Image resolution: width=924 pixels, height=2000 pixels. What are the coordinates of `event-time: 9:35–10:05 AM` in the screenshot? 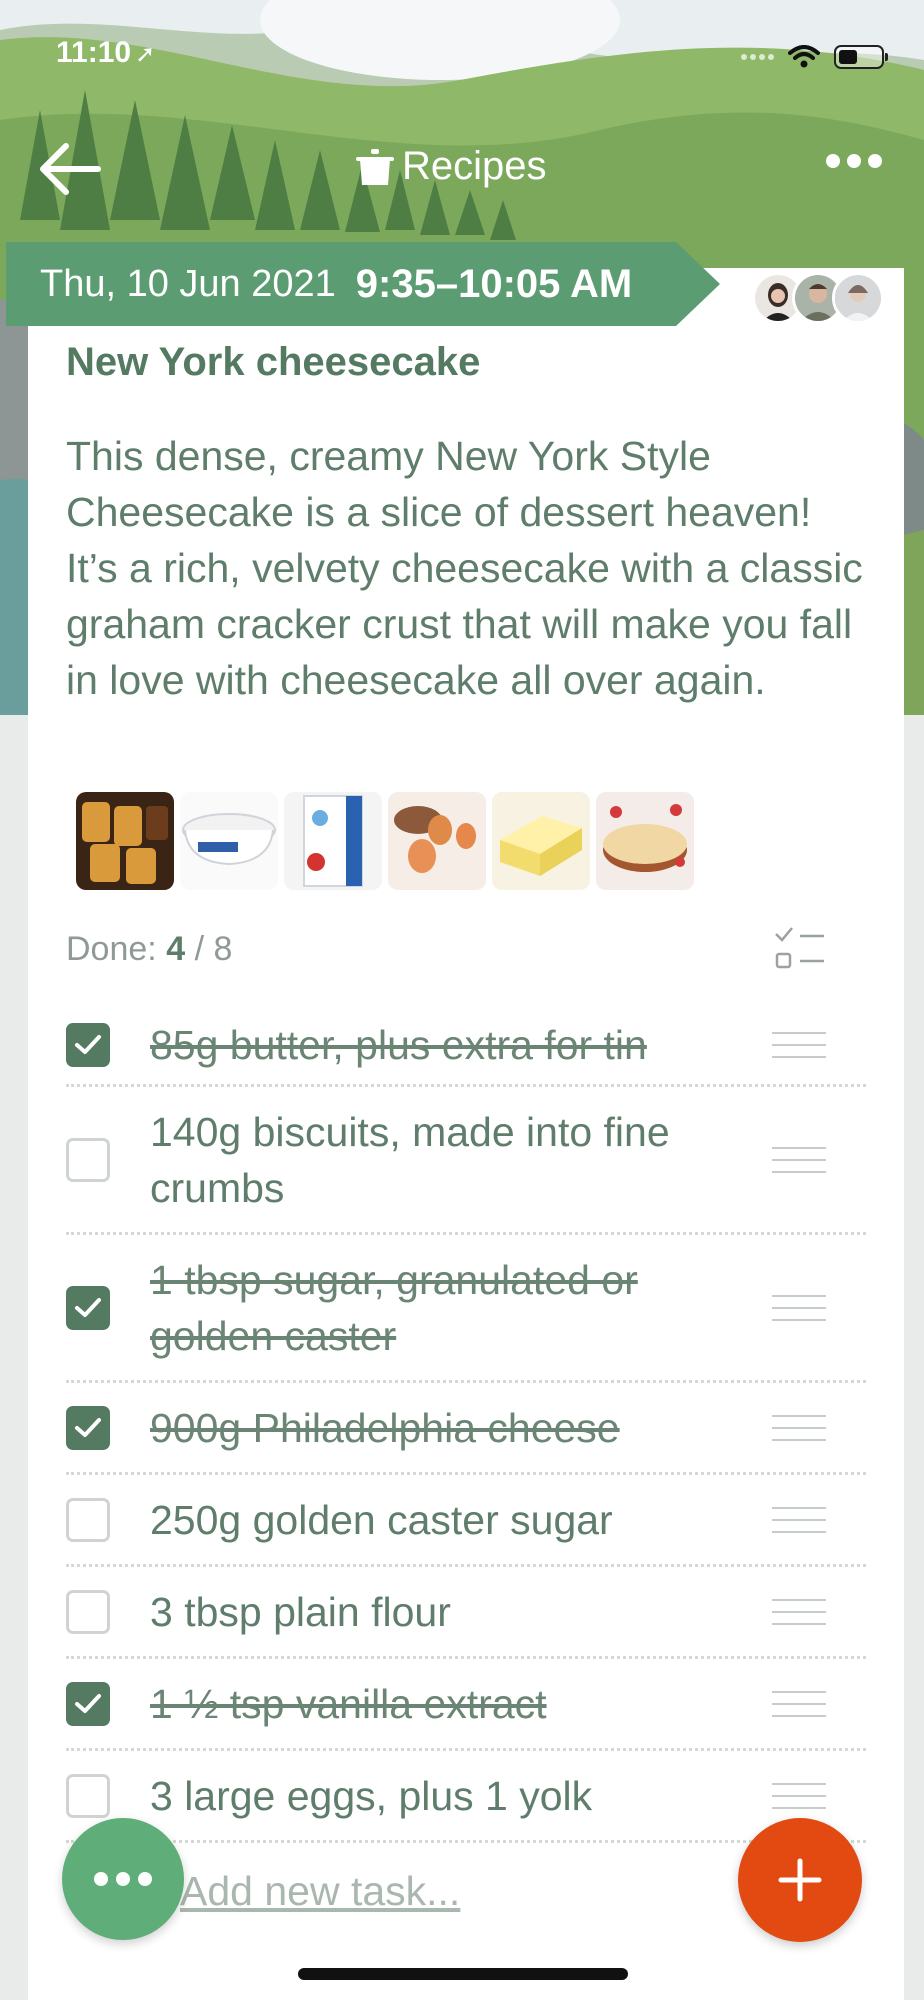 It's located at (494, 283).